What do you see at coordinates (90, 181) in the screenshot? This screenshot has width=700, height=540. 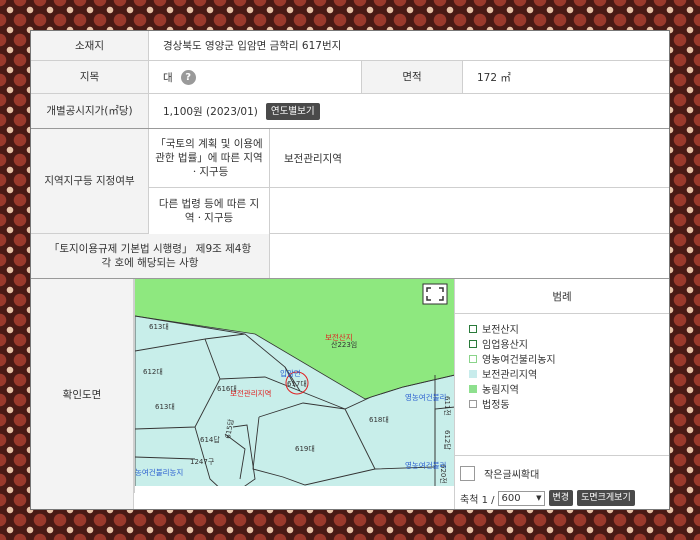 I see `zoning-label: 지역지구등 지정여부` at bounding box center [90, 181].